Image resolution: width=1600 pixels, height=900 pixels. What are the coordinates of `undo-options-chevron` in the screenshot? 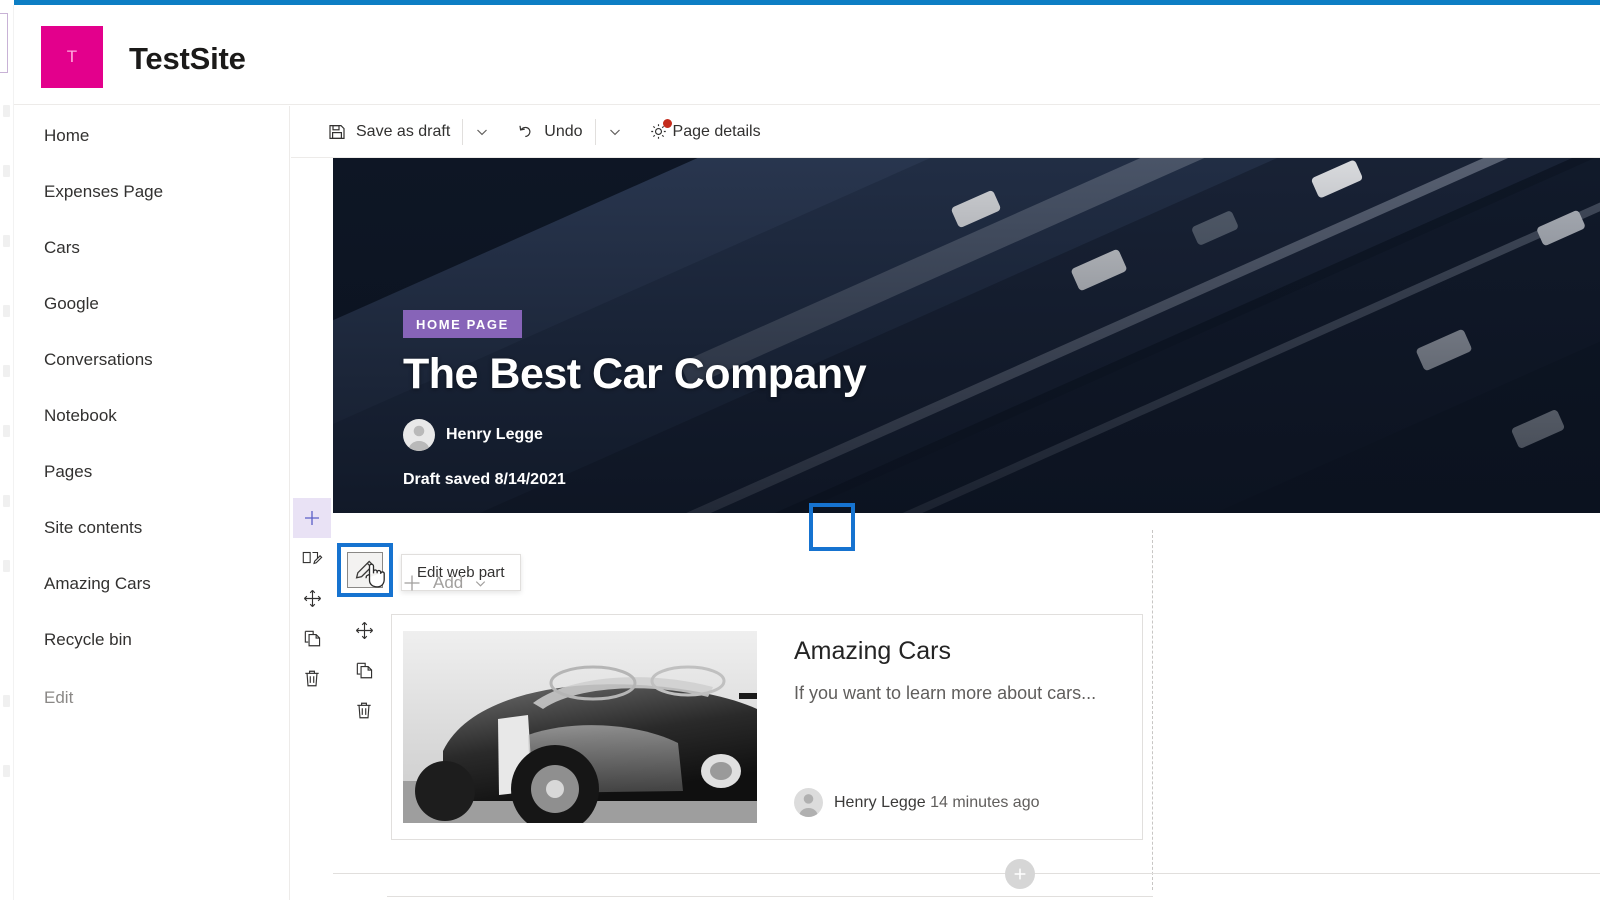 It's located at (615, 132).